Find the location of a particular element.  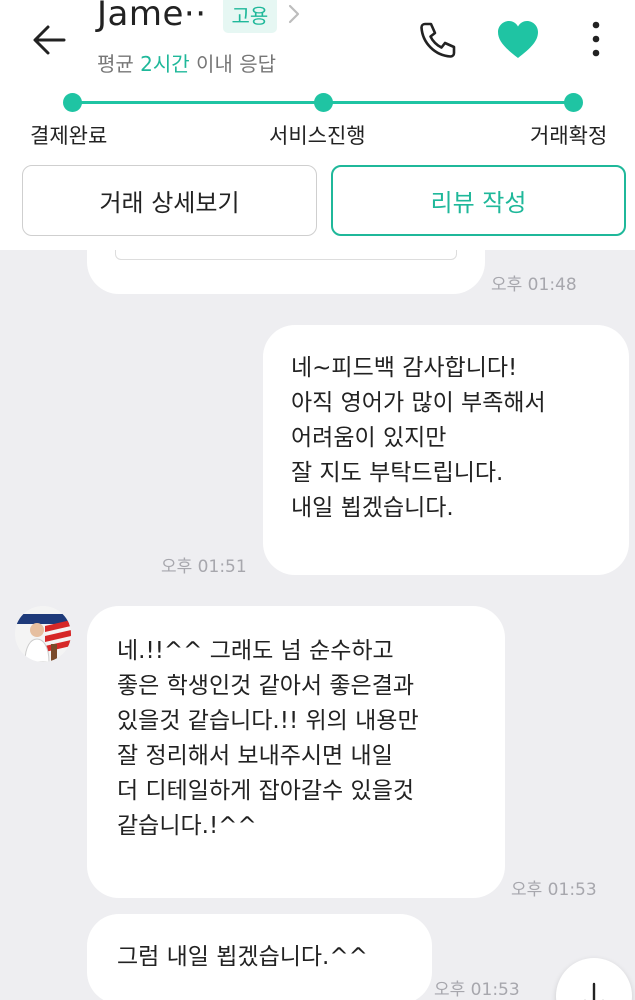

scroll-to-bottom-button is located at coordinates (594, 979).